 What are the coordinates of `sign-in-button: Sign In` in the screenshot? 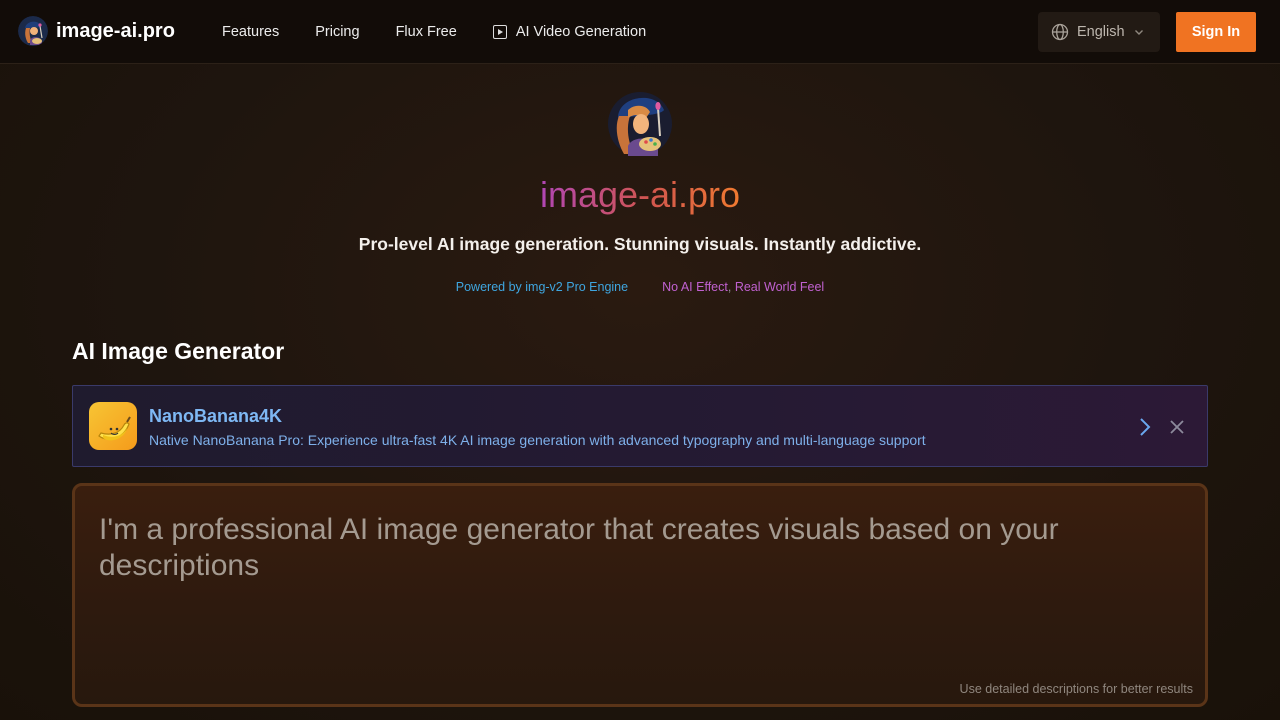 It's located at (1216, 32).